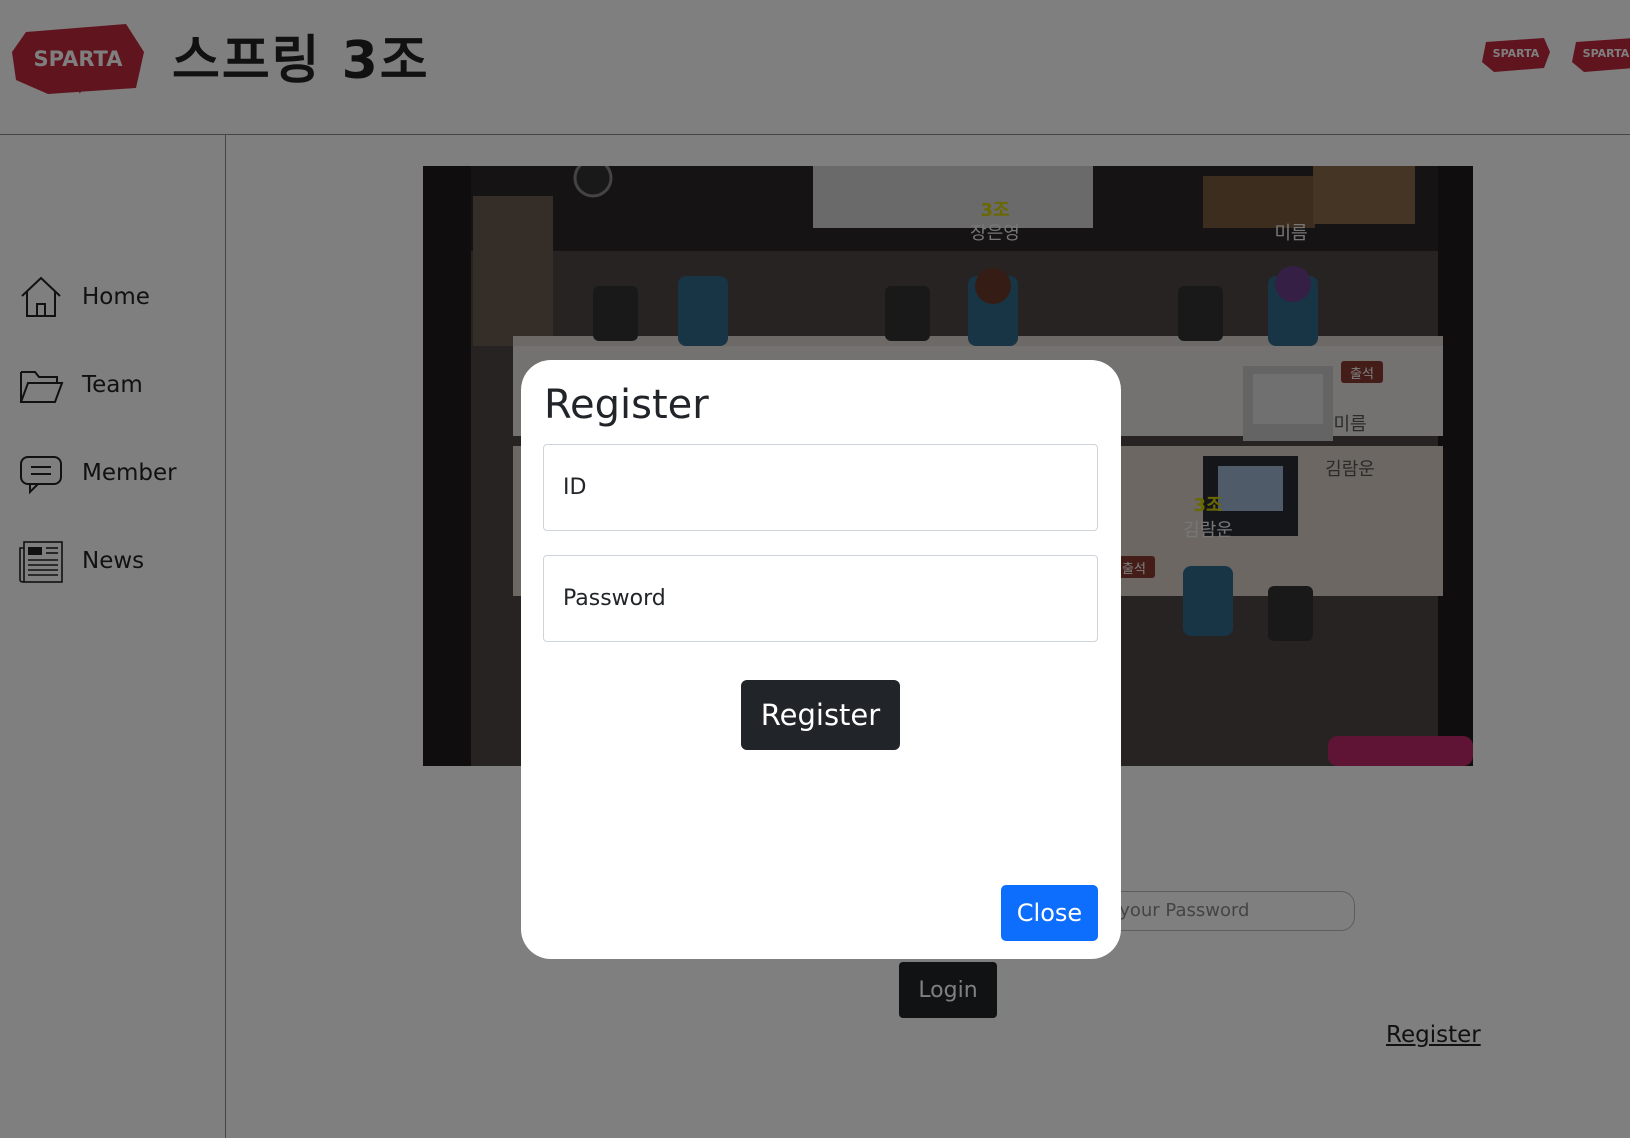 The image size is (1630, 1138). I want to click on register-submit-button: Register, so click(820, 715).